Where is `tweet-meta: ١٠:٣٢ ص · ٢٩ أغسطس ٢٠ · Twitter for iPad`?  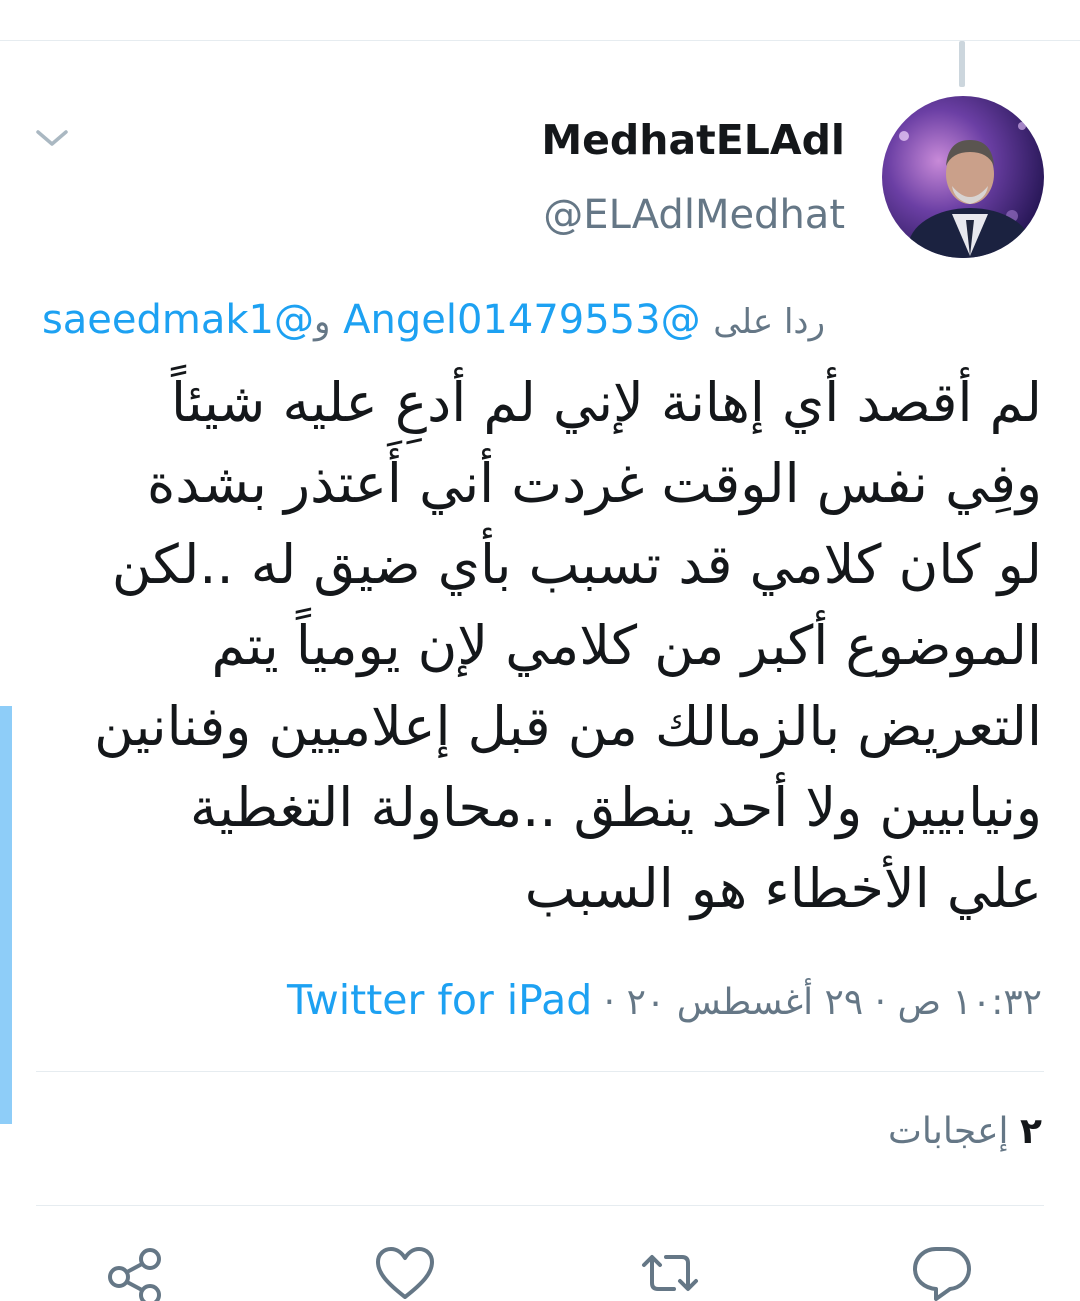
tweet-meta: ١٠:٣٢ ص · ٢٩ أغسطس ٢٠ · Twitter for iPad is located at coordinates (664, 1001).